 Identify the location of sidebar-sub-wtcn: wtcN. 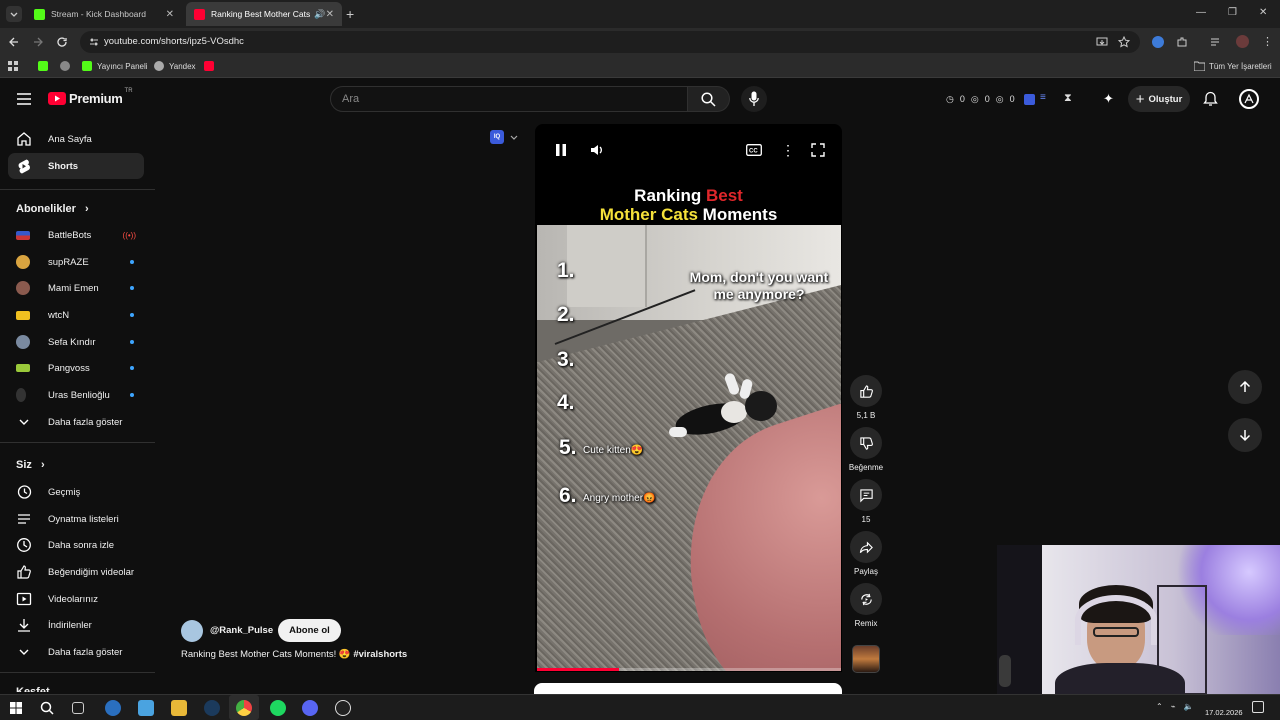
(76, 315).